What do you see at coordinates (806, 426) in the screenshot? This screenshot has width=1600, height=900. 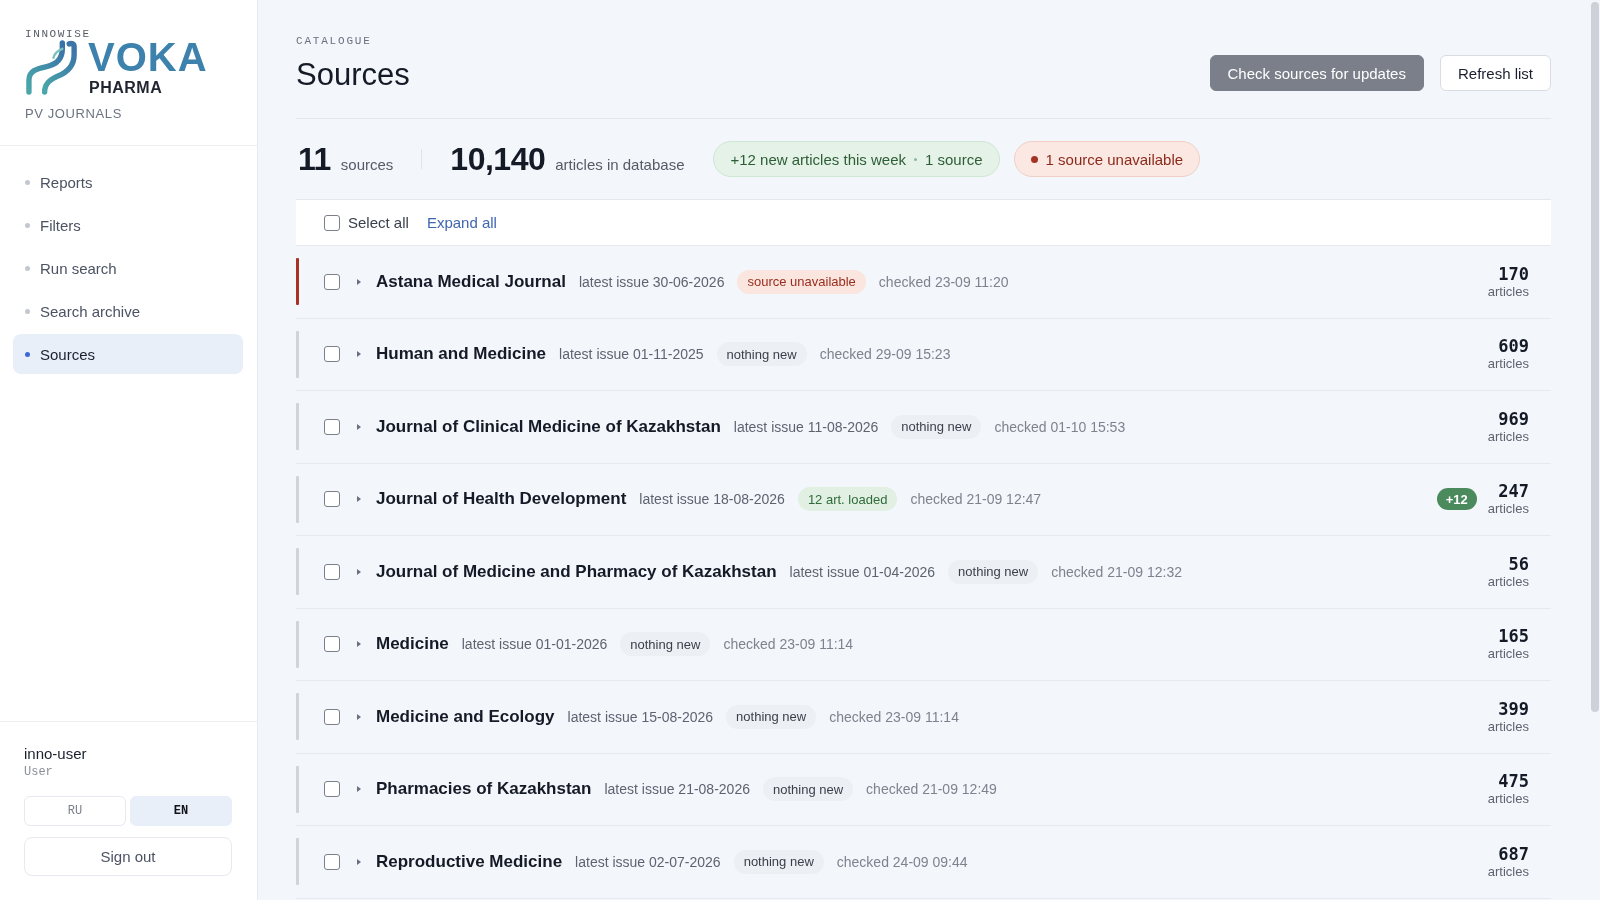 I see `latest-issue-text: latest issue 11-08-2026` at bounding box center [806, 426].